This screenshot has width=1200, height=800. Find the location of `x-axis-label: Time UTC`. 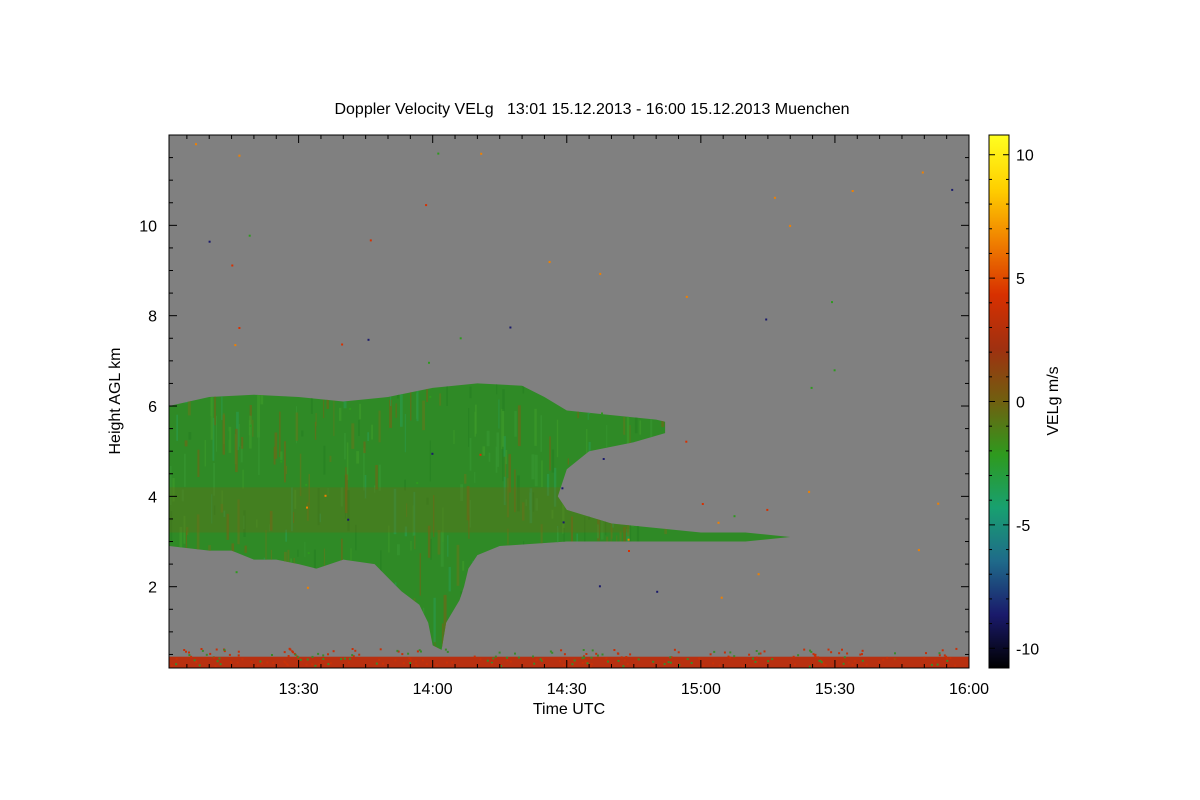

x-axis-label: Time UTC is located at coordinates (569, 709).